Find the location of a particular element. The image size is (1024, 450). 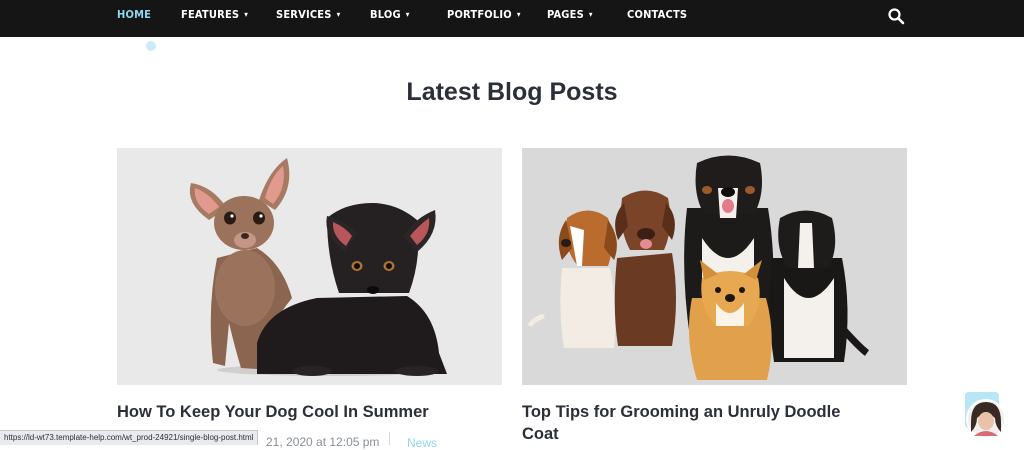

post-category-link: News is located at coordinates (422, 443).